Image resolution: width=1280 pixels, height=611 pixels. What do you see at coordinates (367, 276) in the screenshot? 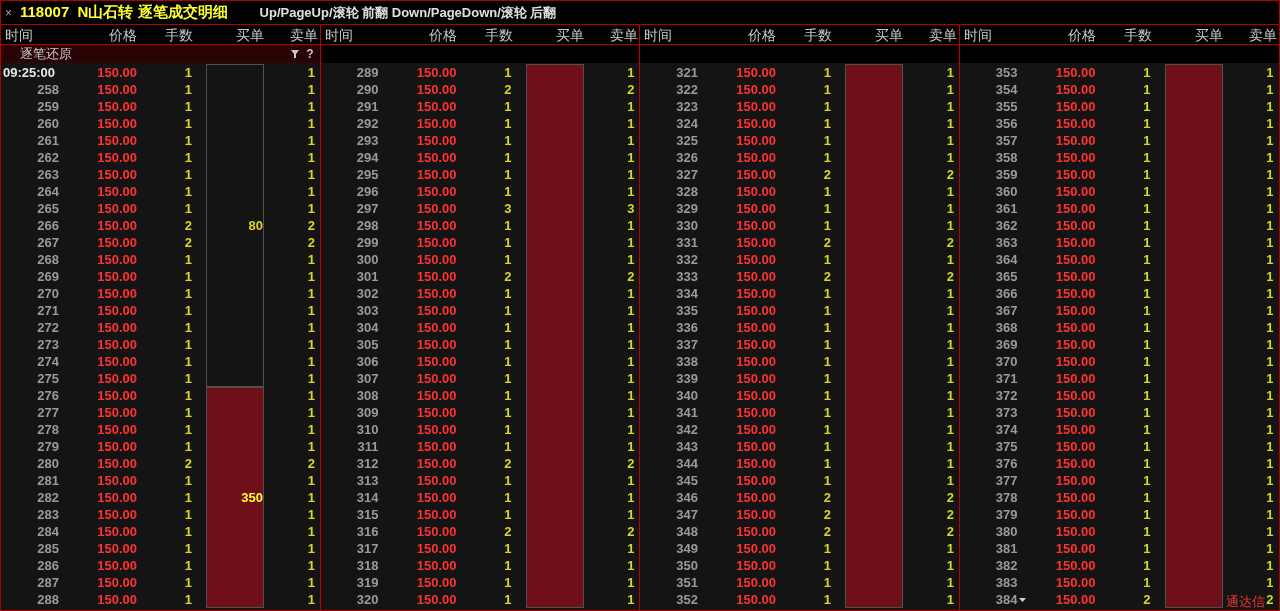
I see `sequence-cell: 301` at bounding box center [367, 276].